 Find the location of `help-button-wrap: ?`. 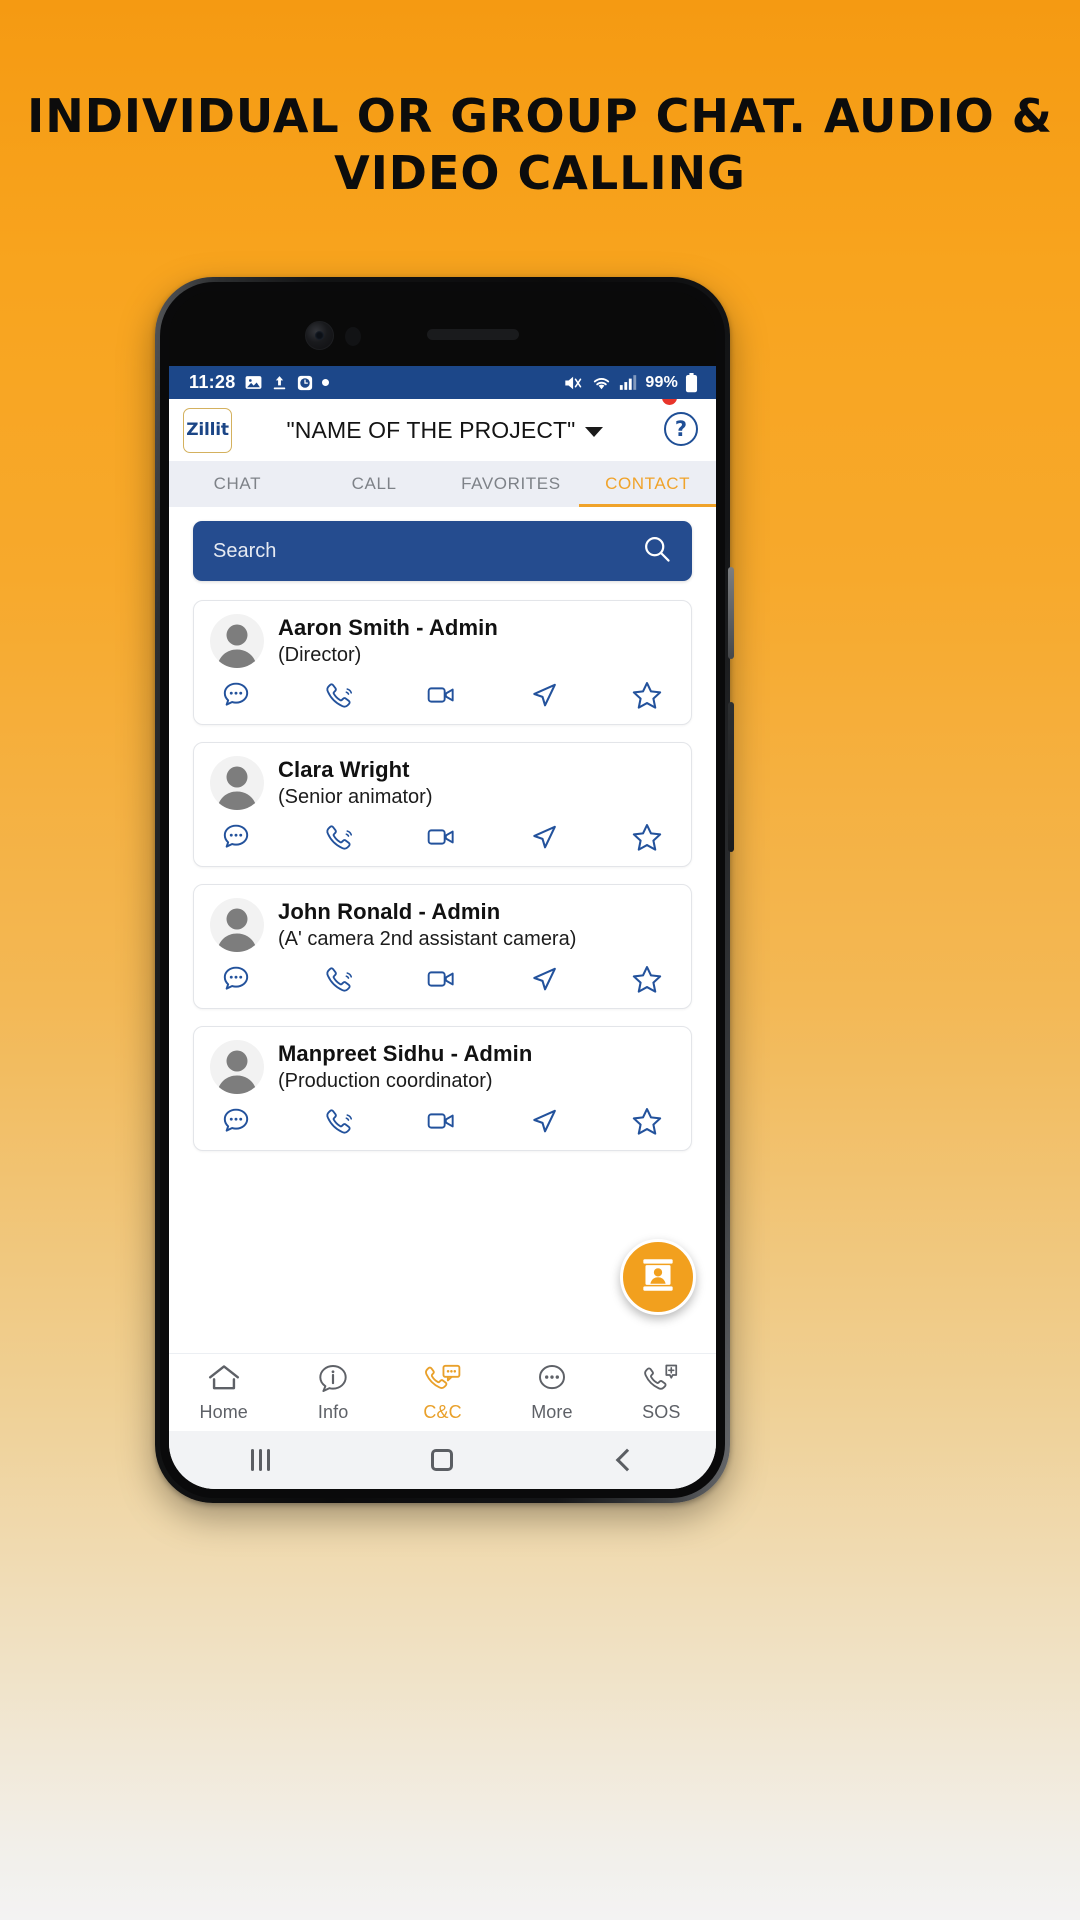

help-button-wrap: ? is located at coordinates (681, 419).